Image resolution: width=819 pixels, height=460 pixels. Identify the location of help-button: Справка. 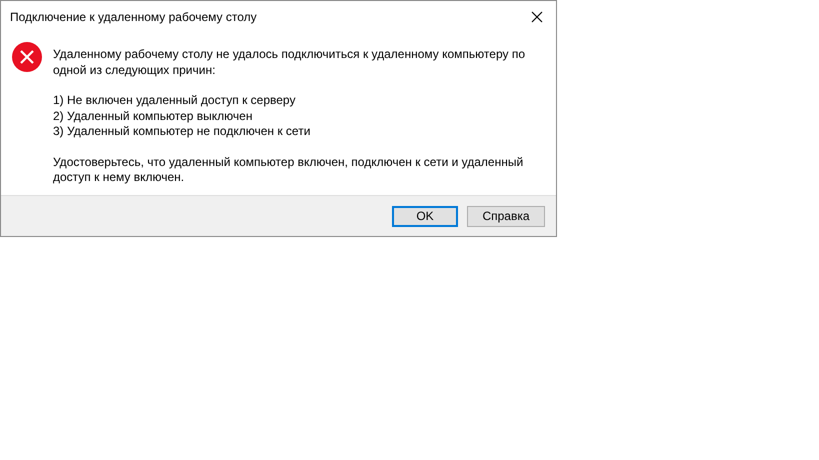
(506, 216).